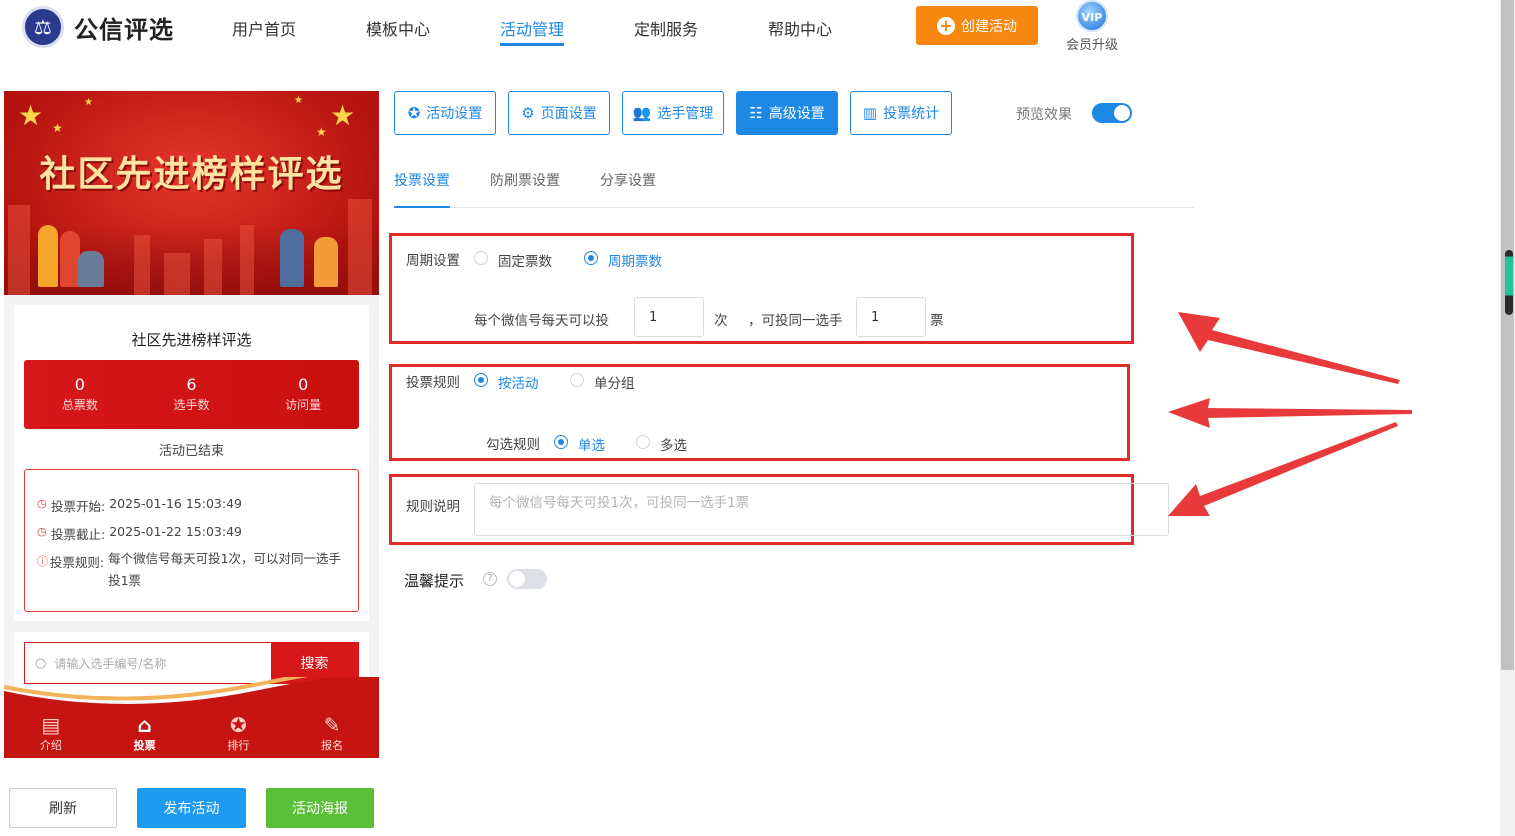 This screenshot has height=836, width=1515. I want to click on search-placeholder: 请输入选手编号/名称, so click(110, 663).